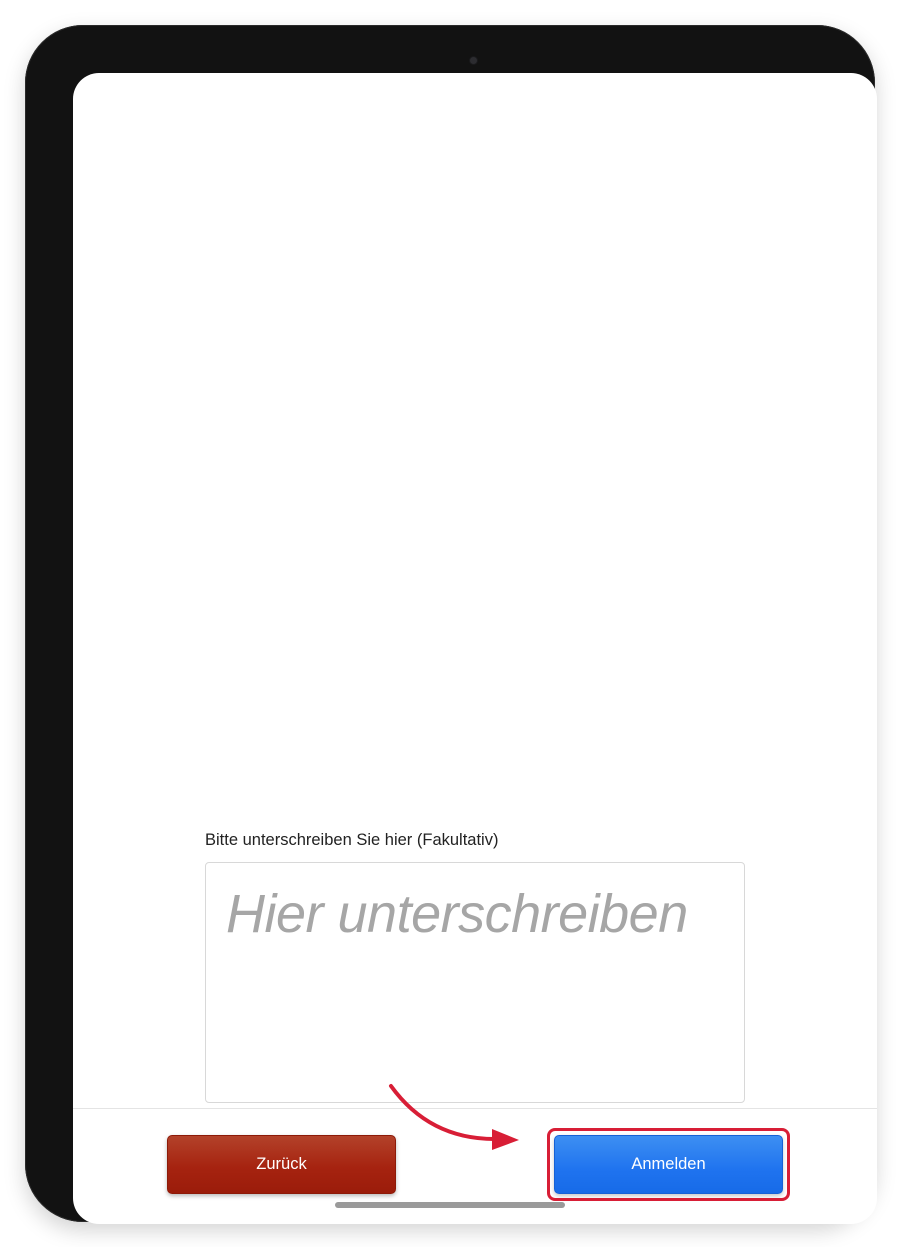 This screenshot has width=900, height=1247. I want to click on signature-placeholder: Hier unterschreiben, so click(457, 914).